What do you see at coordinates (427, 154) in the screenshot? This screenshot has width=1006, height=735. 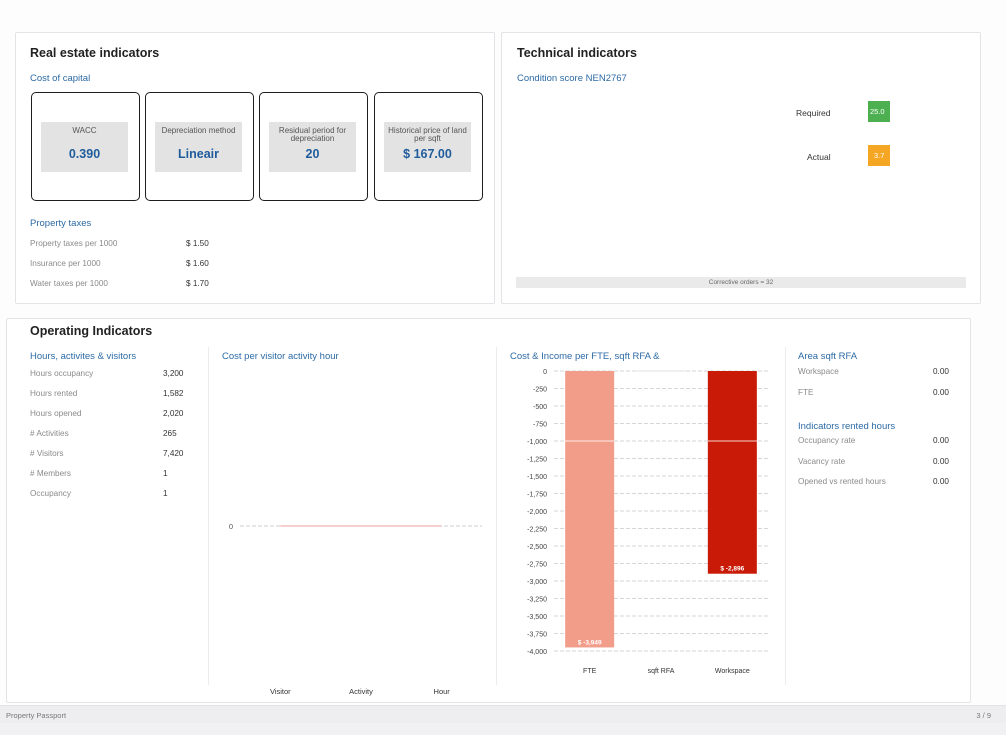 I see `card-value: $ 167.00` at bounding box center [427, 154].